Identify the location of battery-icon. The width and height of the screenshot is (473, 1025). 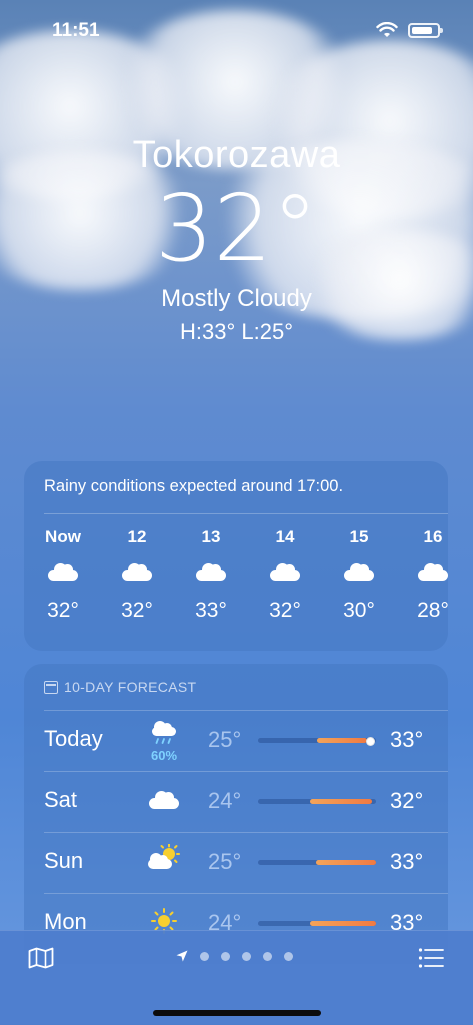
(425, 30).